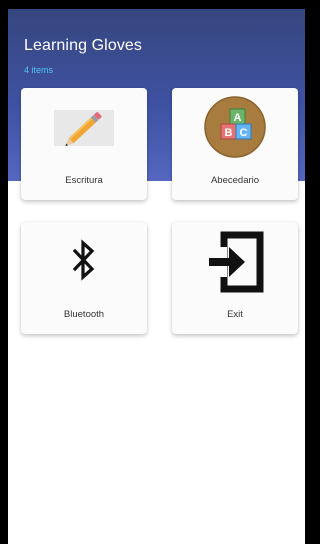  Describe the element at coordinates (83, 45) in the screenshot. I see `app-title: Learning Gloves` at that location.